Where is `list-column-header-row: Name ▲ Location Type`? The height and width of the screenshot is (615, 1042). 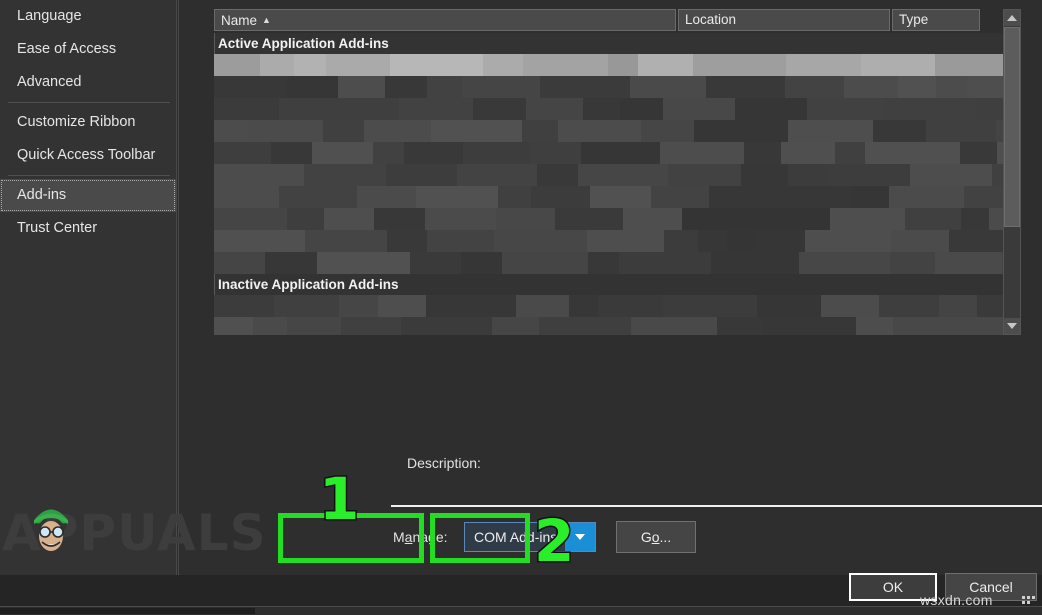 list-column-header-row: Name ▲ Location Type is located at coordinates (608, 20).